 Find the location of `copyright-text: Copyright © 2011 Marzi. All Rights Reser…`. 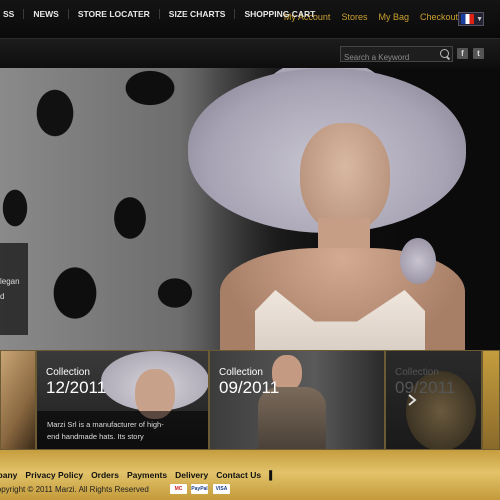

copyright-text: Copyright © 2011 Marzi. All Rights Reser… is located at coordinates (74, 489).